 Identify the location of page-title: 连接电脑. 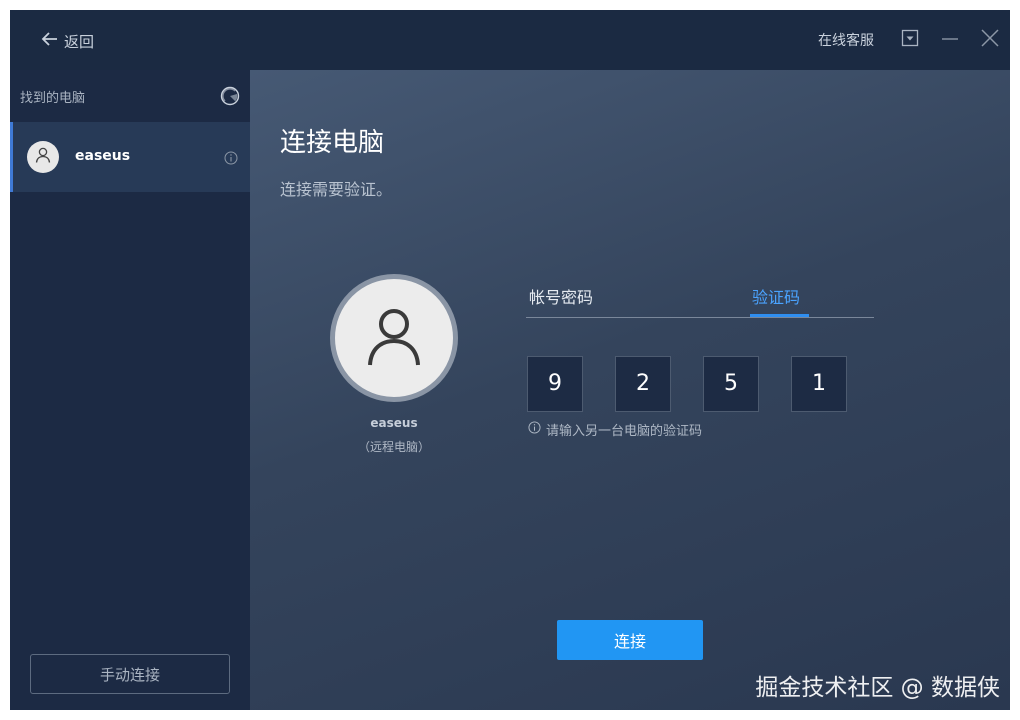
(332, 143).